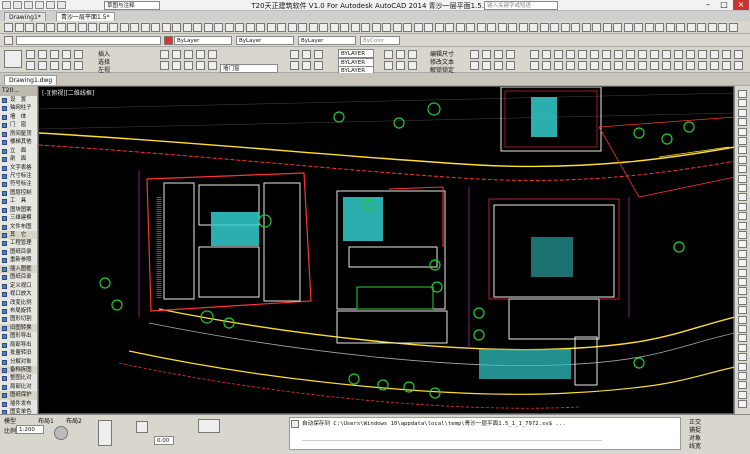 The width and height of the screenshot is (750, 454). I want to click on sidebar-item: 尺寸标注, so click(18, 176).